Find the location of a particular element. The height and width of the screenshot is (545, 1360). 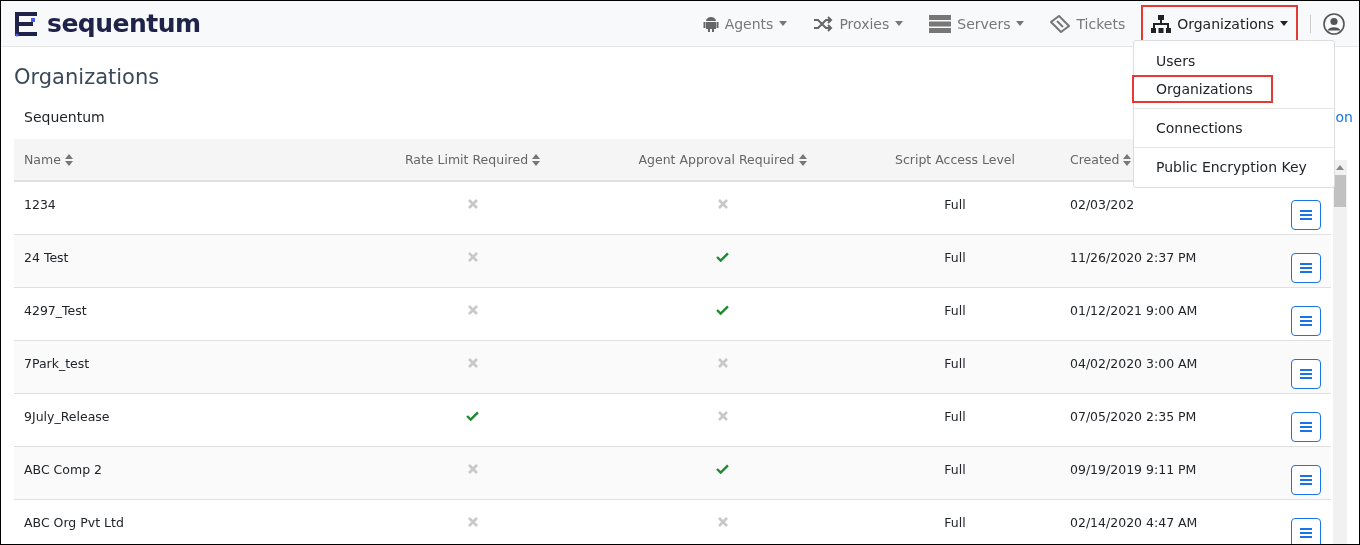

table-cell: 11/26/2020 2:37 PM is located at coordinates (1133, 257).